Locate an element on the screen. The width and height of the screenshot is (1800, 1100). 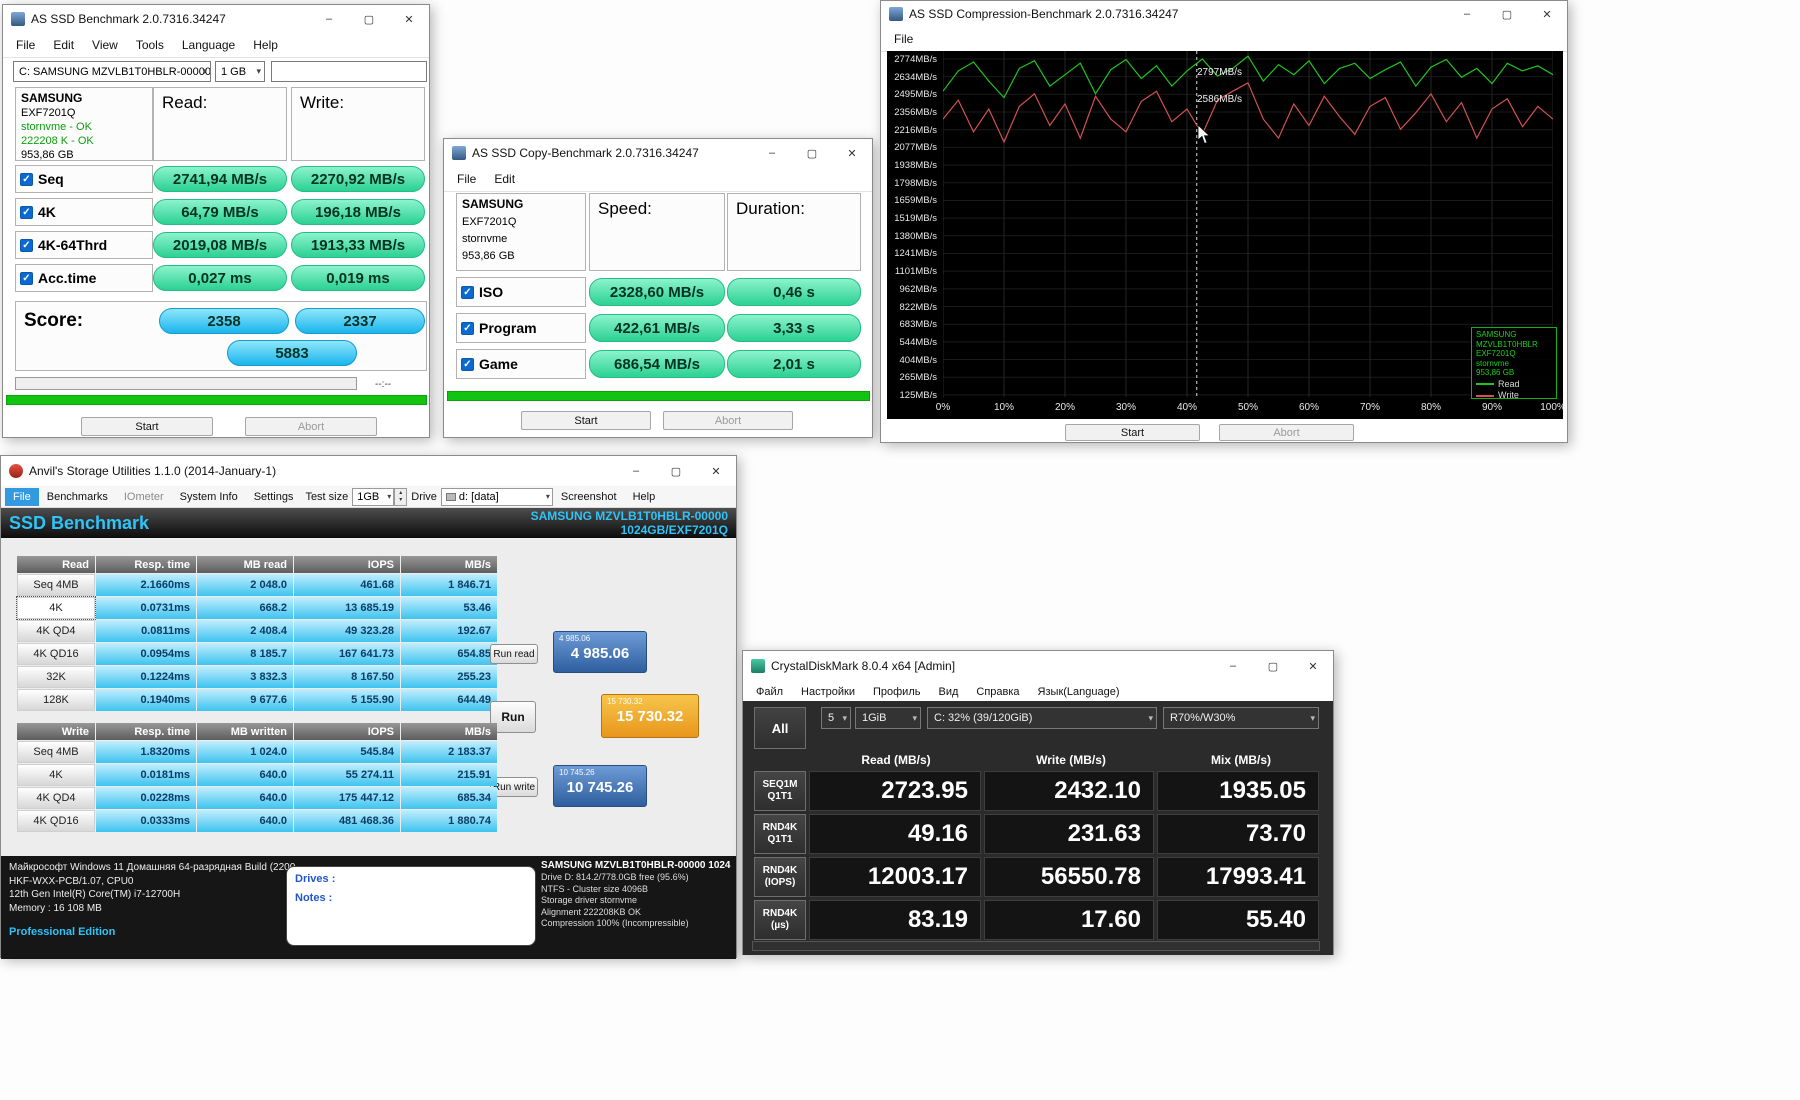
result-cell: 0.0333ms is located at coordinates (146, 821).